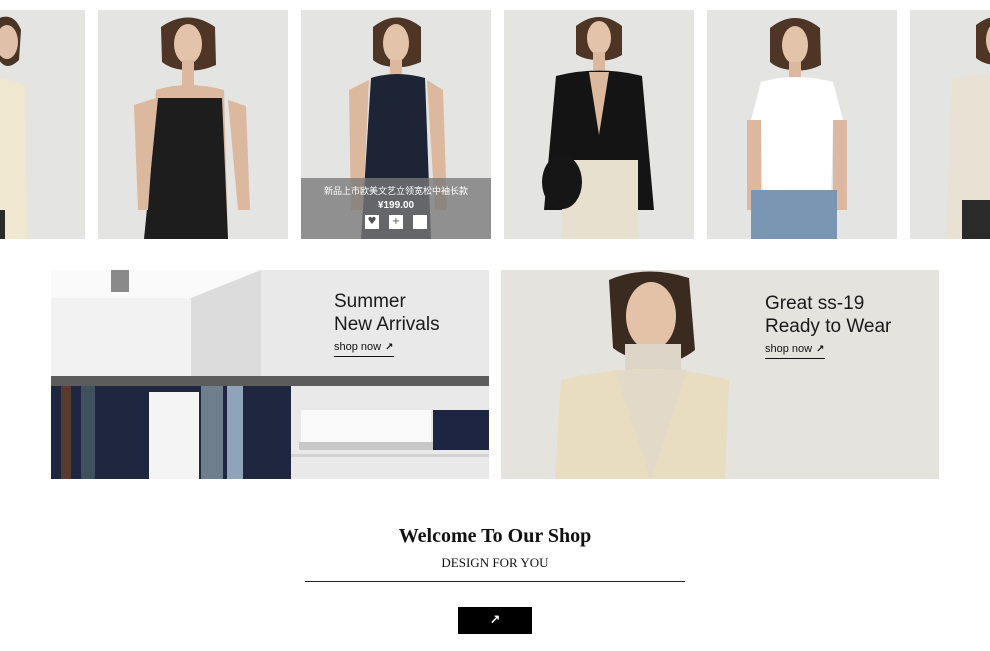  Describe the element at coordinates (720, 374) in the screenshot. I see `ss19-ready-to-wear-banner: Great ss-19 Ready to Wear shop now ↗` at that location.